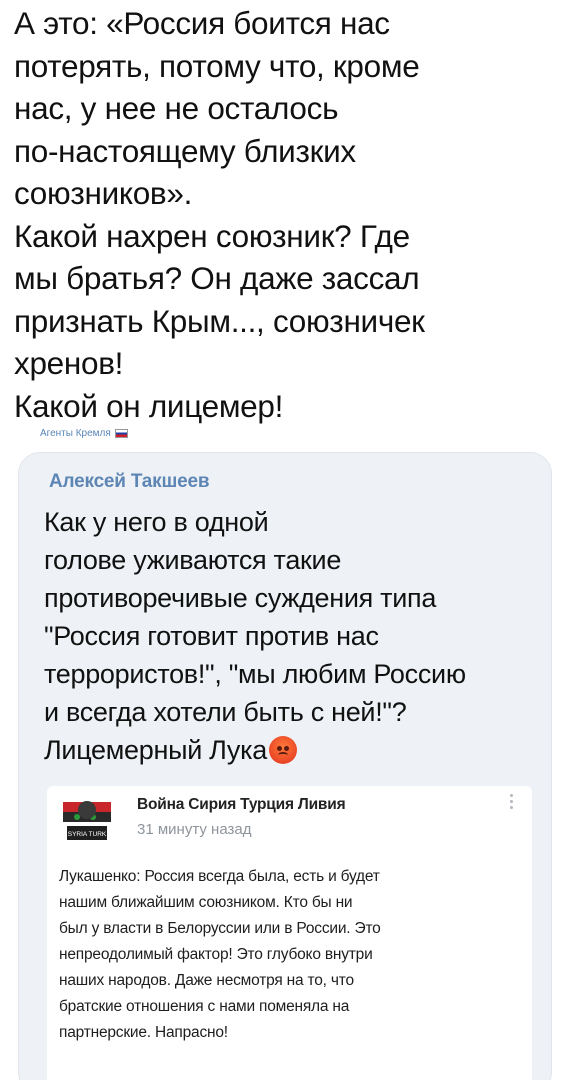 Image resolution: width=565 pixels, height=1080 pixels. Describe the element at coordinates (149, 405) in the screenshot. I see `post-line: Какой он лицемер!` at that location.